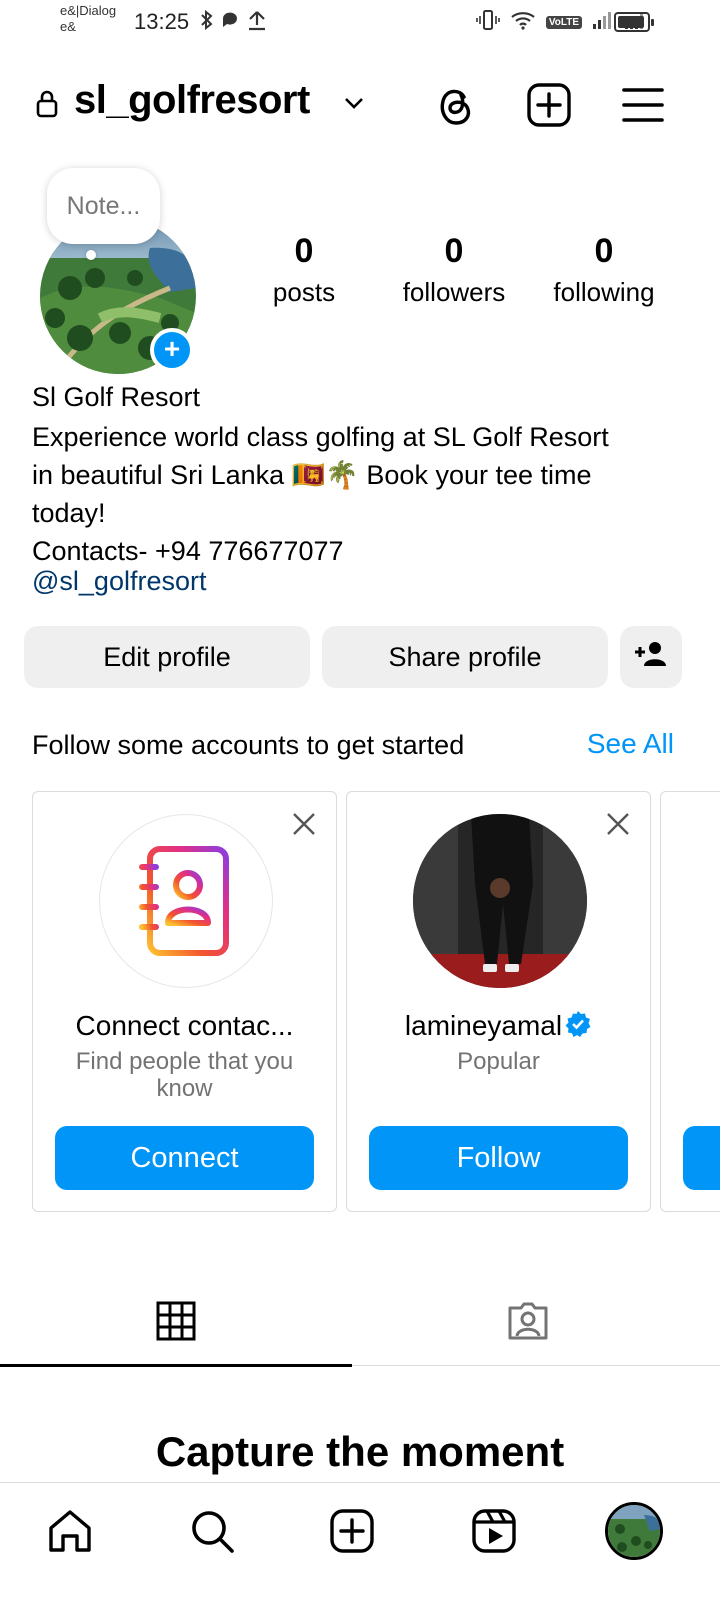 This screenshot has width=720, height=1600. Describe the element at coordinates (230, 22) in the screenshot. I see `chat-bubble-icon` at that location.